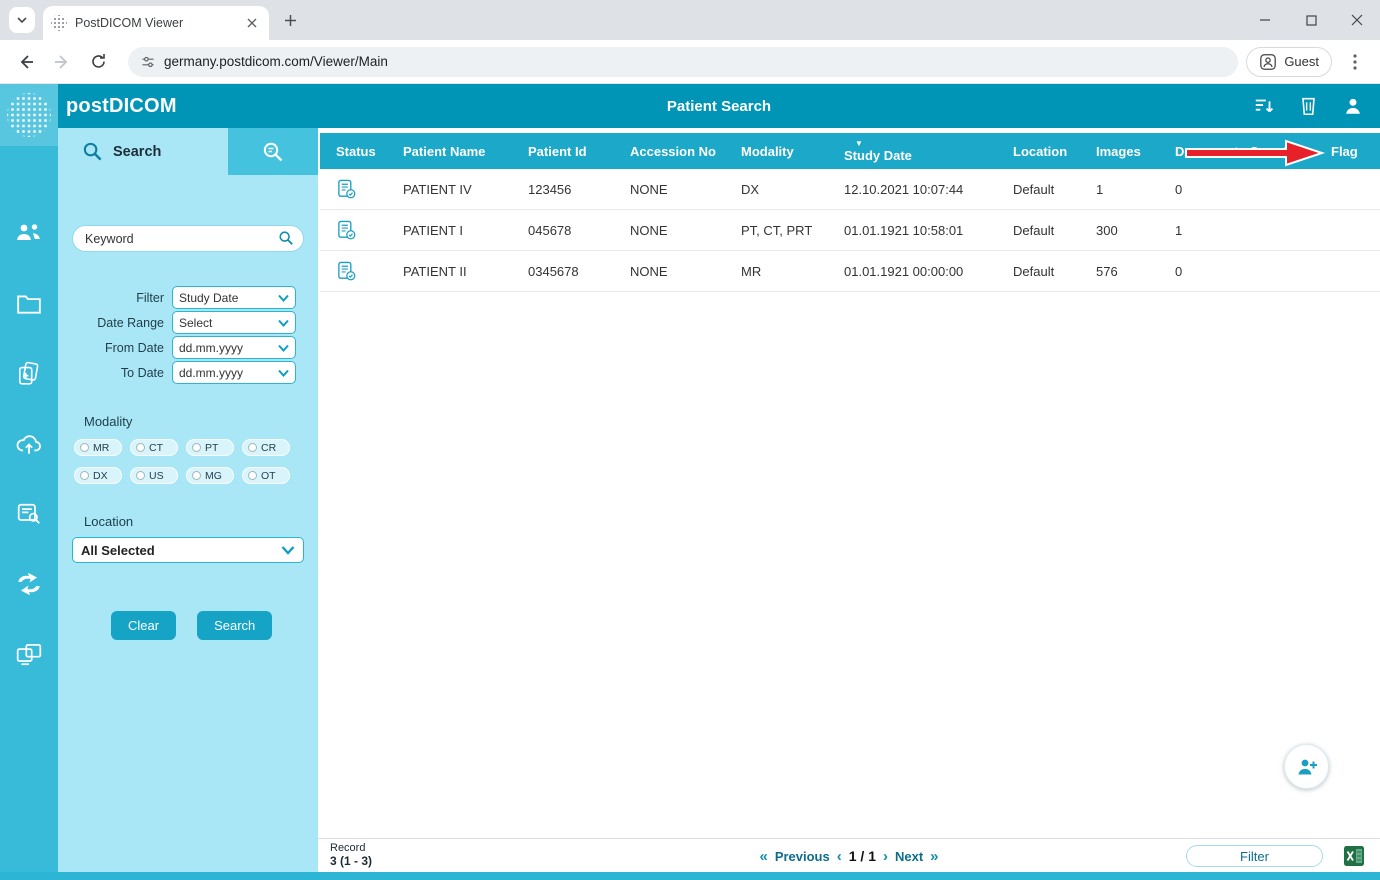 The image size is (1380, 880). Describe the element at coordinates (210, 447) in the screenshot. I see `modality-option-pt: PT` at that location.